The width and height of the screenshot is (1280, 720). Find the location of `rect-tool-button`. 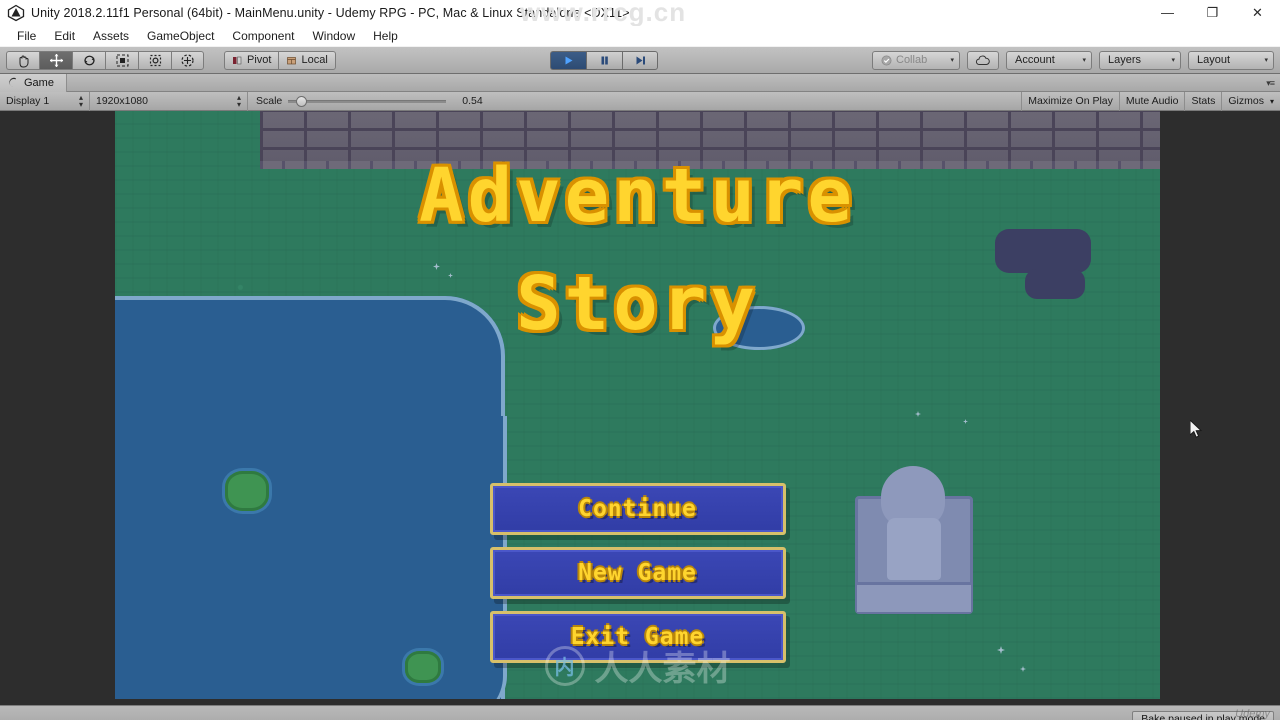

rect-tool-button is located at coordinates (154, 60).